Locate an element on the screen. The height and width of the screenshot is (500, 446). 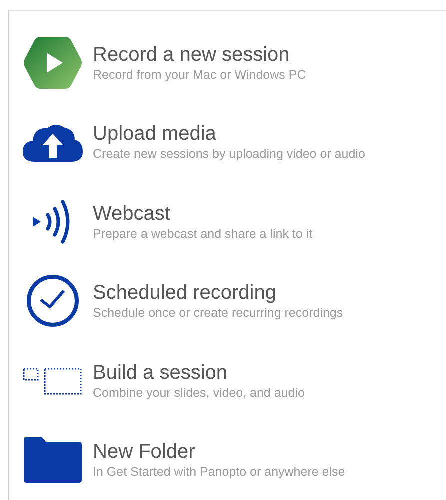
play-hexagon-icon is located at coordinates (53, 62).